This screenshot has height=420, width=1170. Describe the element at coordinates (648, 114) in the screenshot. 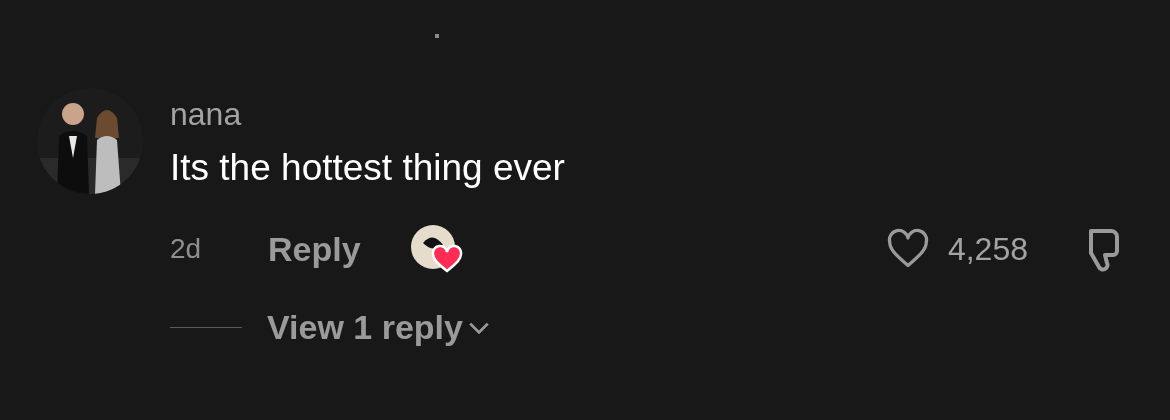

I see `username: nana` at that location.